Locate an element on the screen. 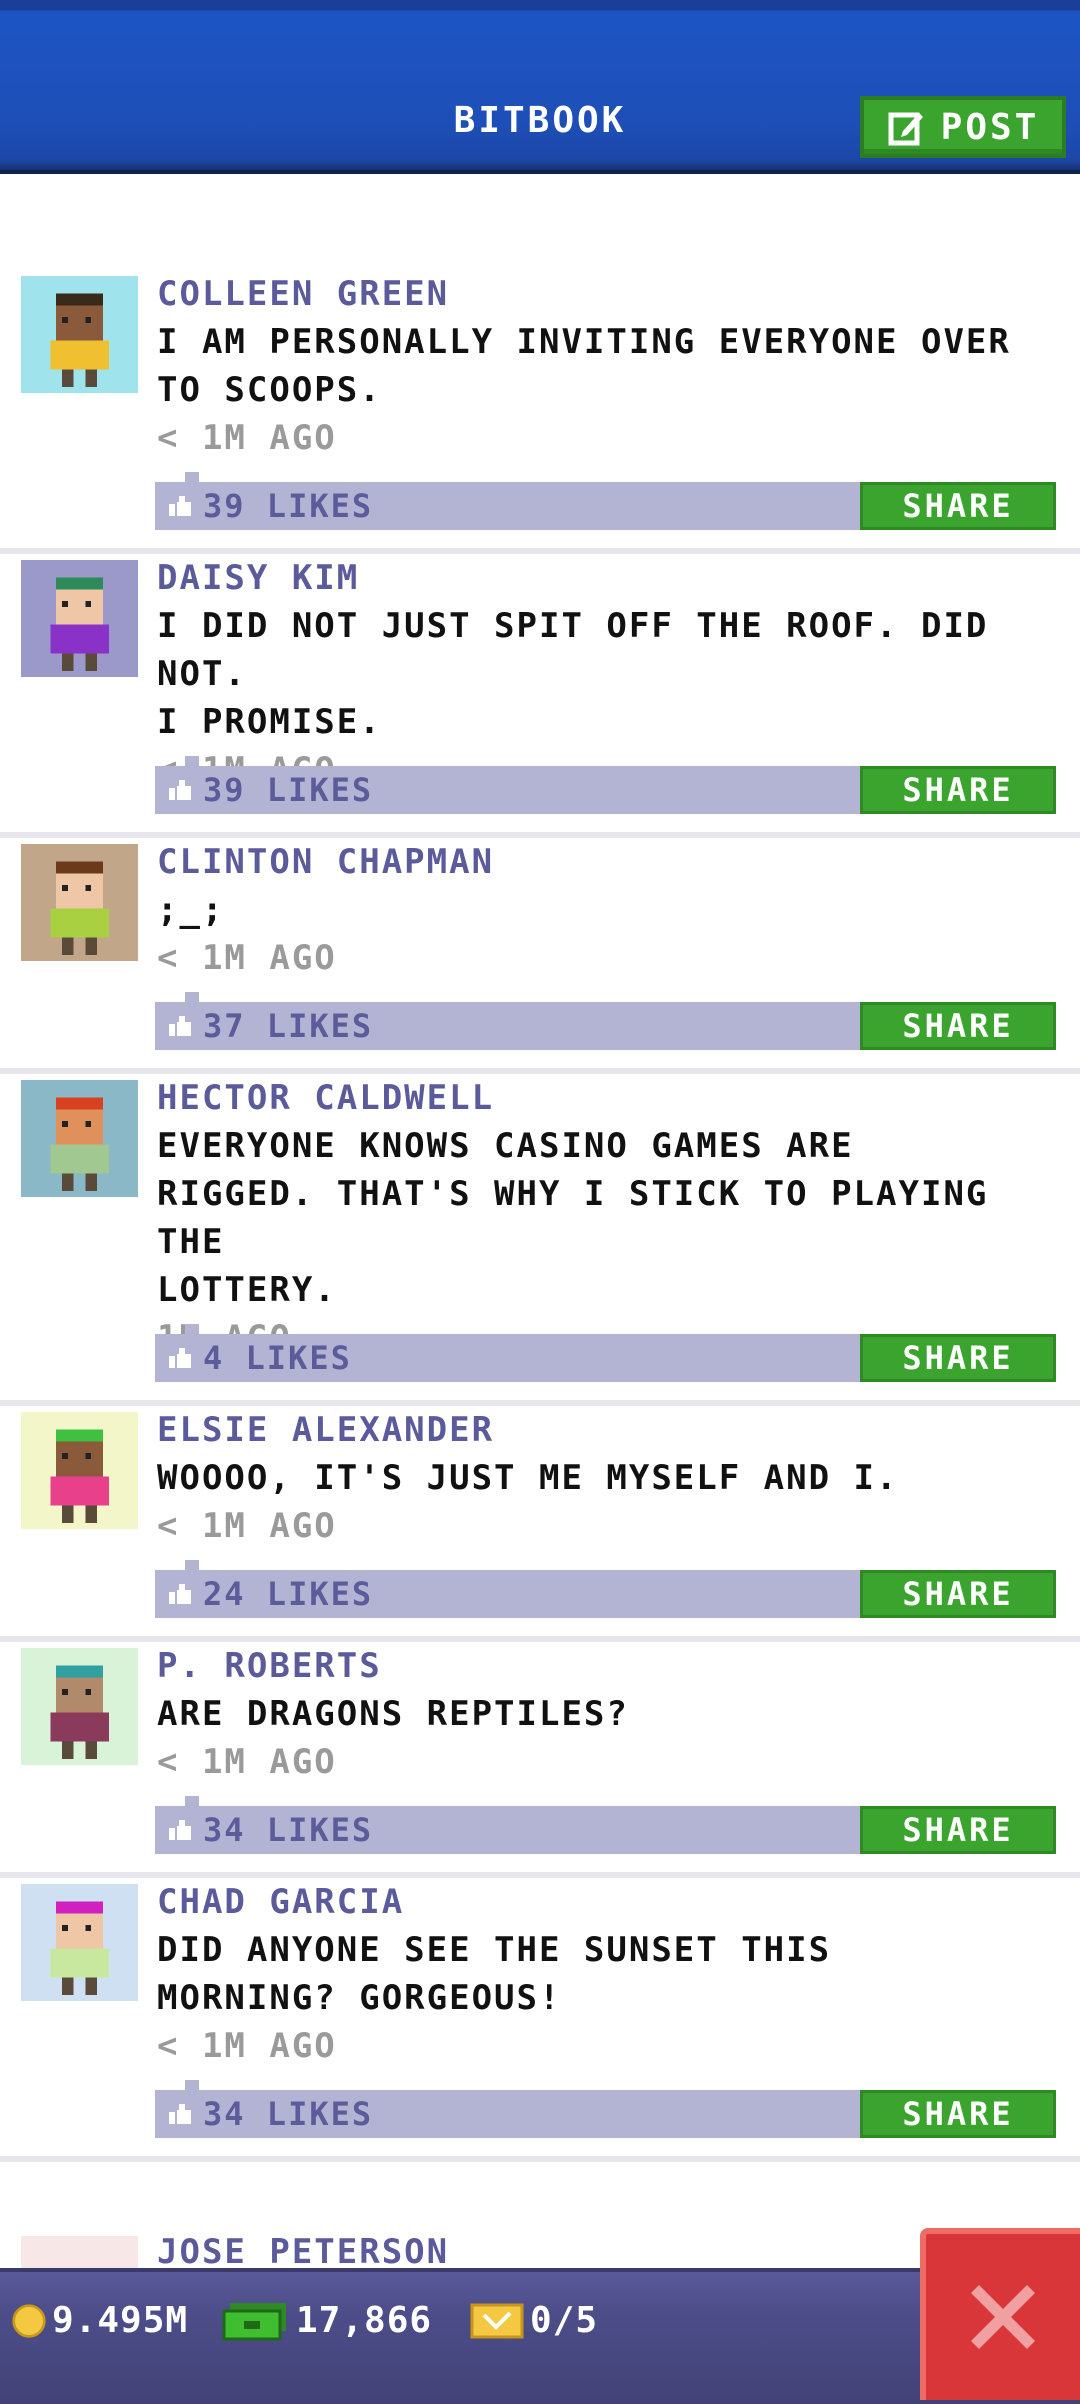 The height and width of the screenshot is (2404, 1080). app-header: BITBOOK POST is located at coordinates (540, 87).